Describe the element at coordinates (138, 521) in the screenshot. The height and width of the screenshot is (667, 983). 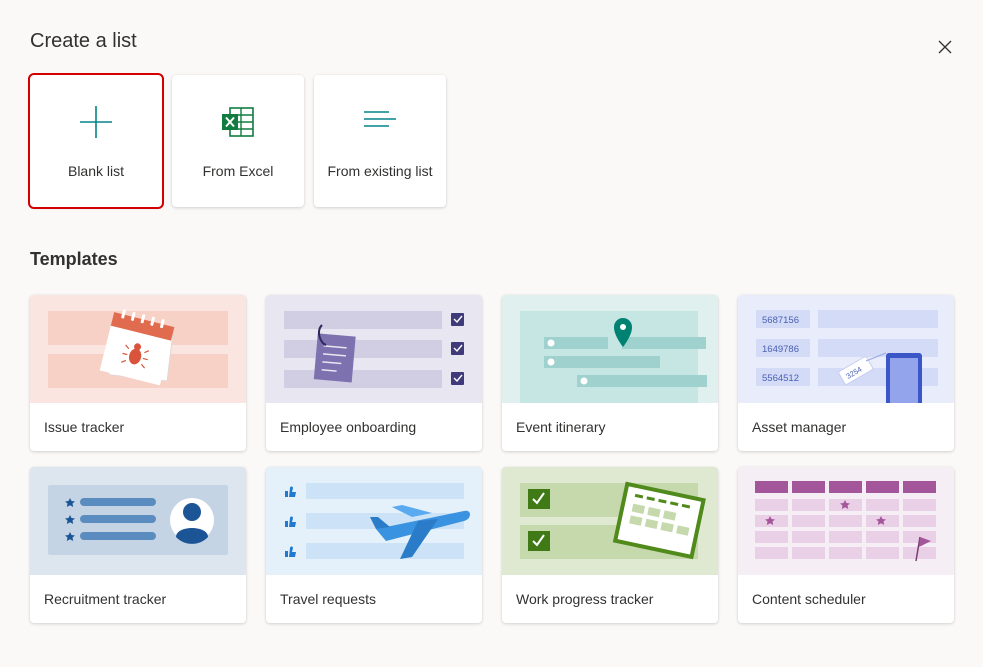
I see `recruitment-tracker-illustration` at that location.